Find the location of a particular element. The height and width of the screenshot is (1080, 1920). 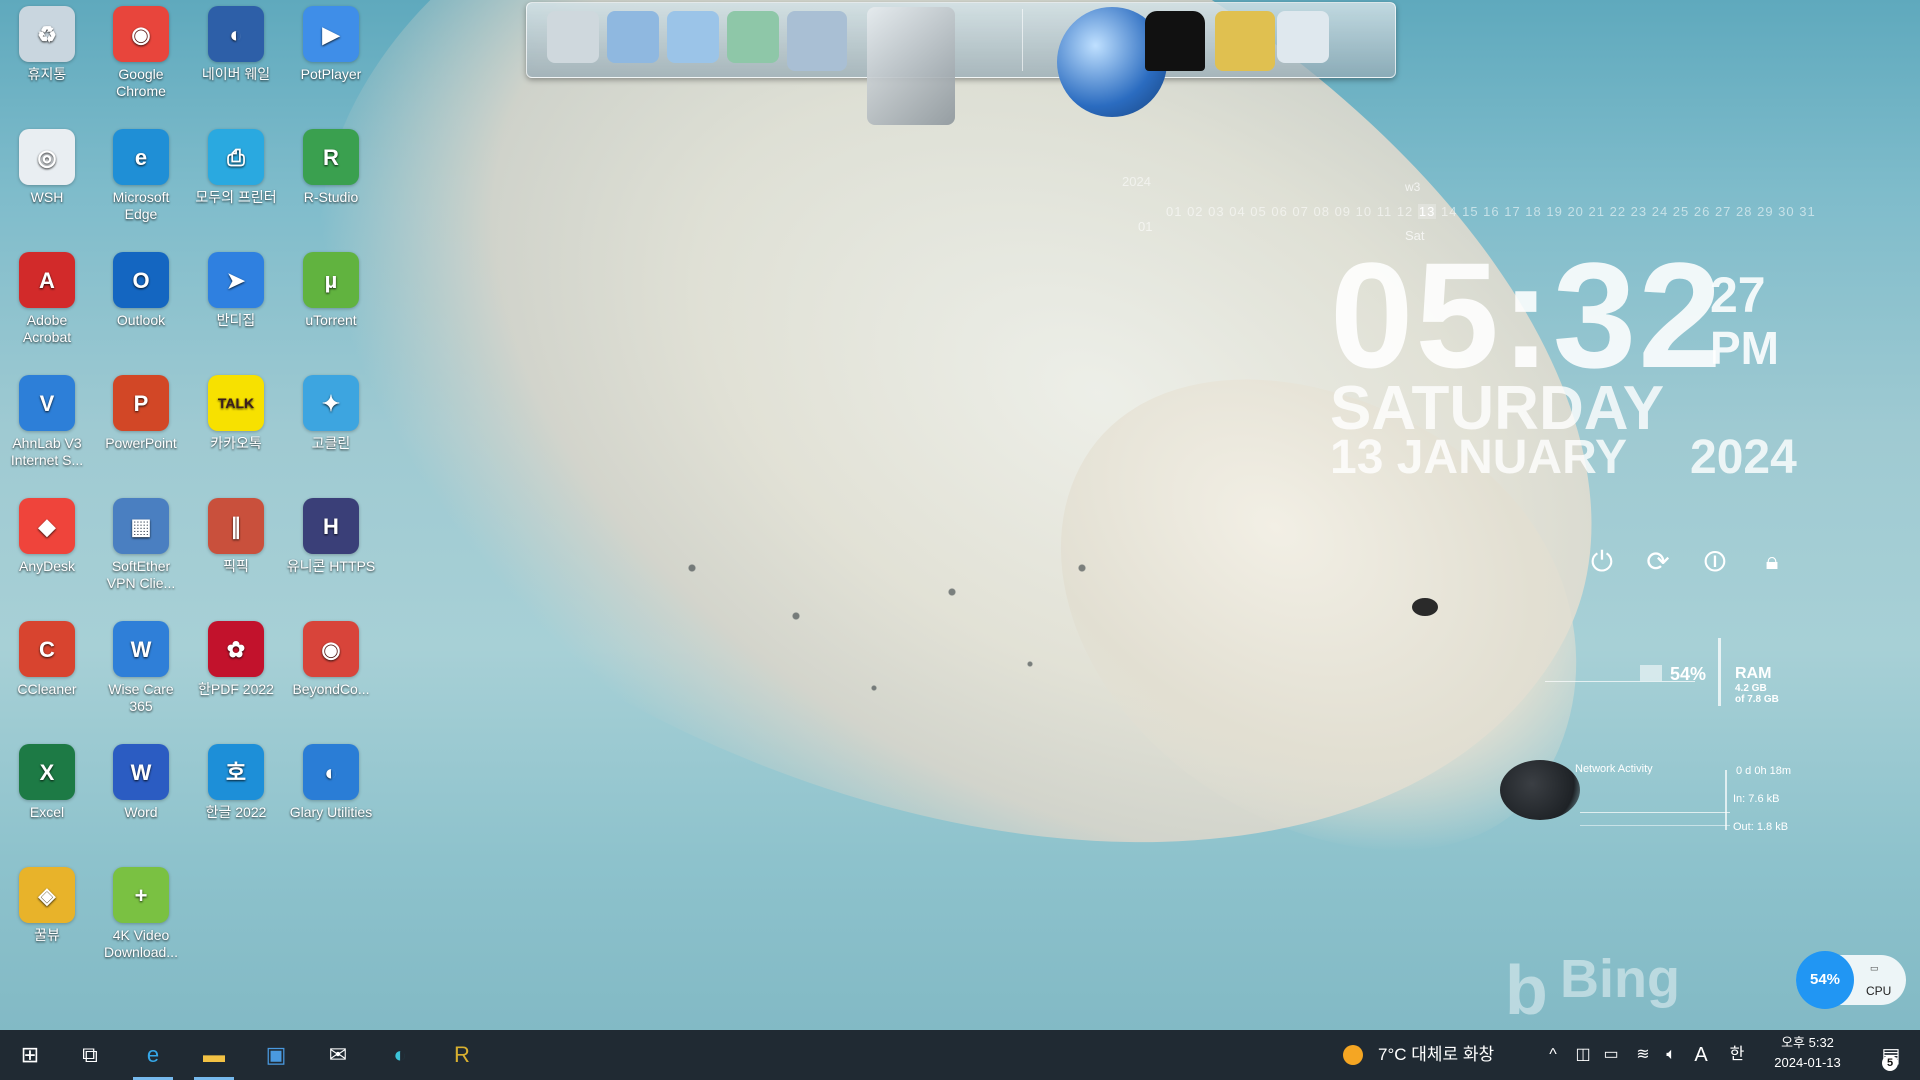

desktop-icon-ccleaner: C CCleaner is located at coordinates (47, 657).